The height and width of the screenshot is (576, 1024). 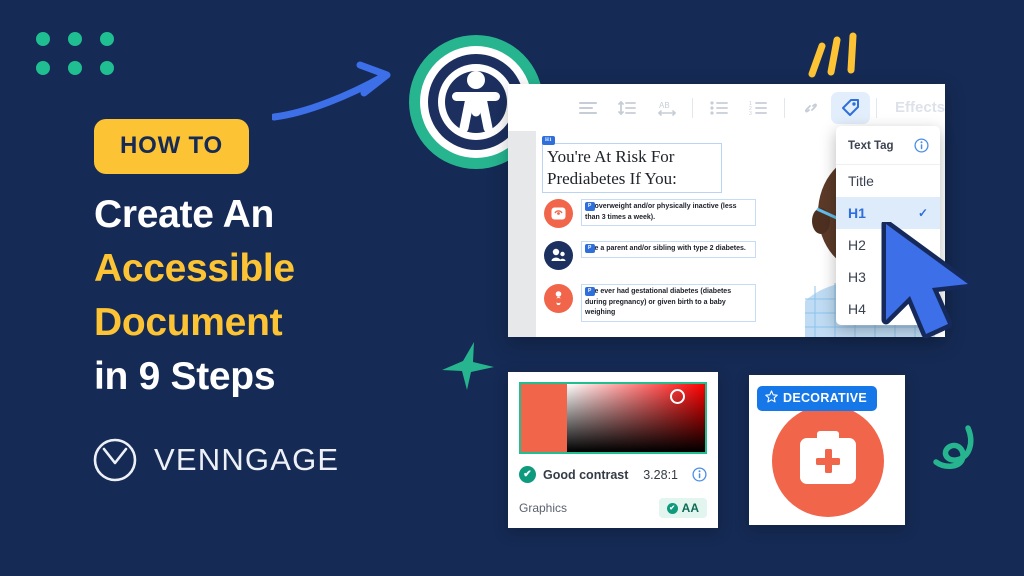 I want to click on color-picker-gradient, so click(x=613, y=418).